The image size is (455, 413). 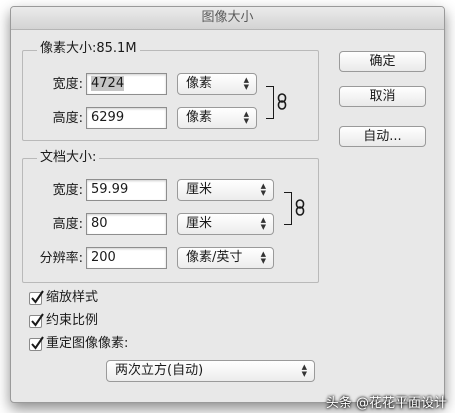 I want to click on watermark: 头条 @花花平面设计, so click(x=386, y=403).